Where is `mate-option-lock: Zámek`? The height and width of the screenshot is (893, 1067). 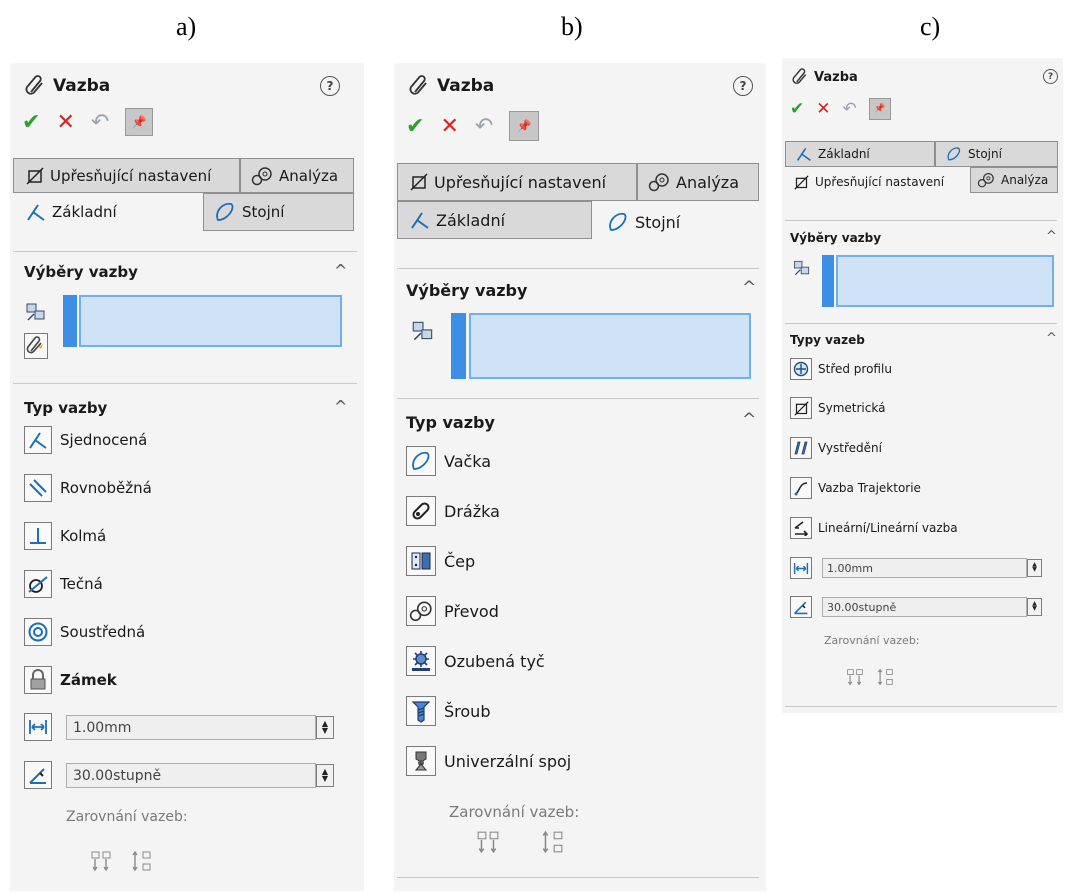
mate-option-lock: Zámek is located at coordinates (70, 680).